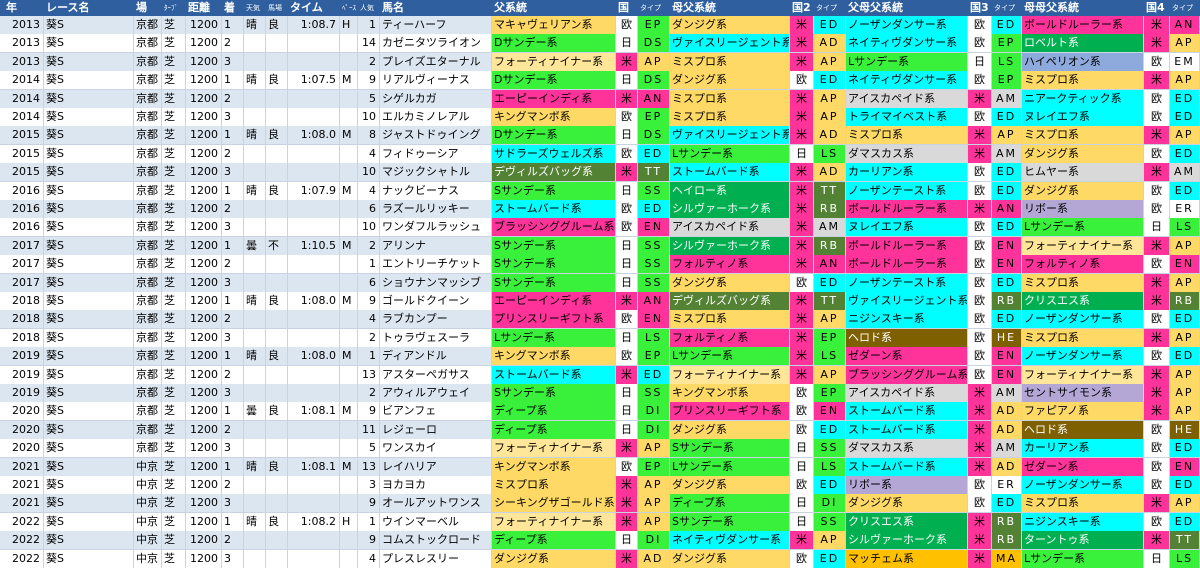 The image size is (1200, 568). What do you see at coordinates (1083, 558) in the screenshot?
I see `cell-dam-dam-sire: Lサンデー系` at bounding box center [1083, 558].